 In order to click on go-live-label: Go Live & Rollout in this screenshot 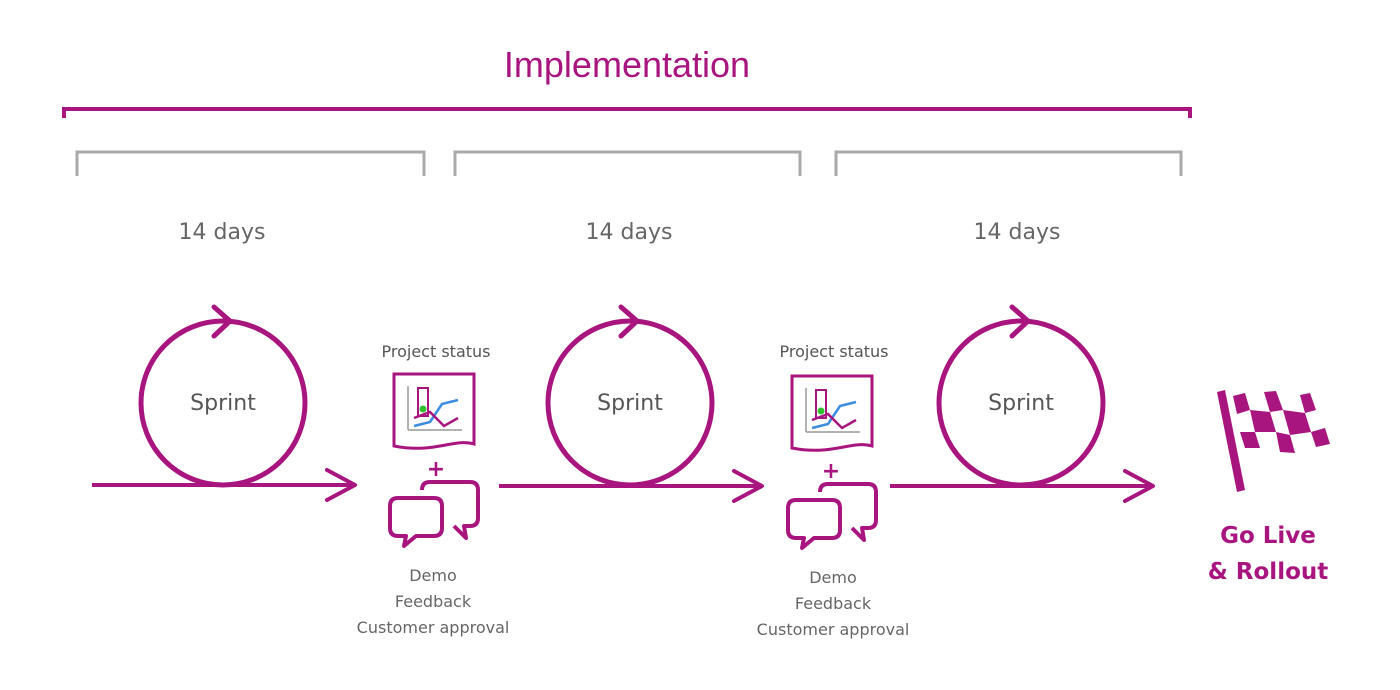, I will do `click(1268, 554)`.